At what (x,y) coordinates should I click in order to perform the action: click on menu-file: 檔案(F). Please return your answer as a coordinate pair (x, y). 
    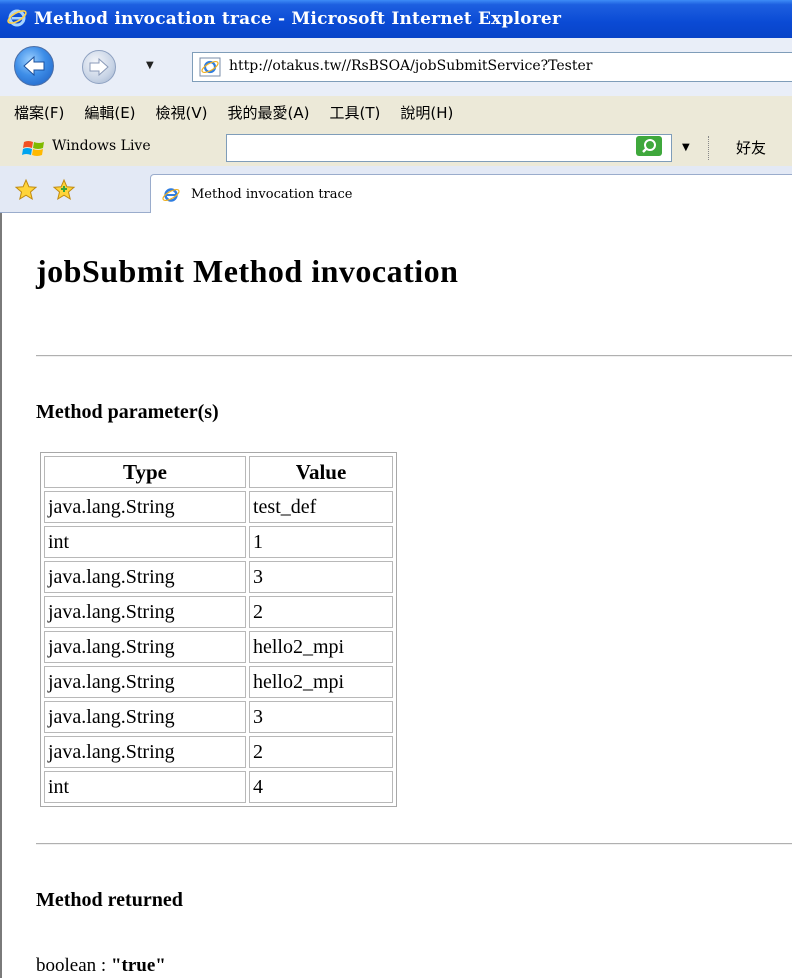
    Looking at the image, I should click on (39, 112).